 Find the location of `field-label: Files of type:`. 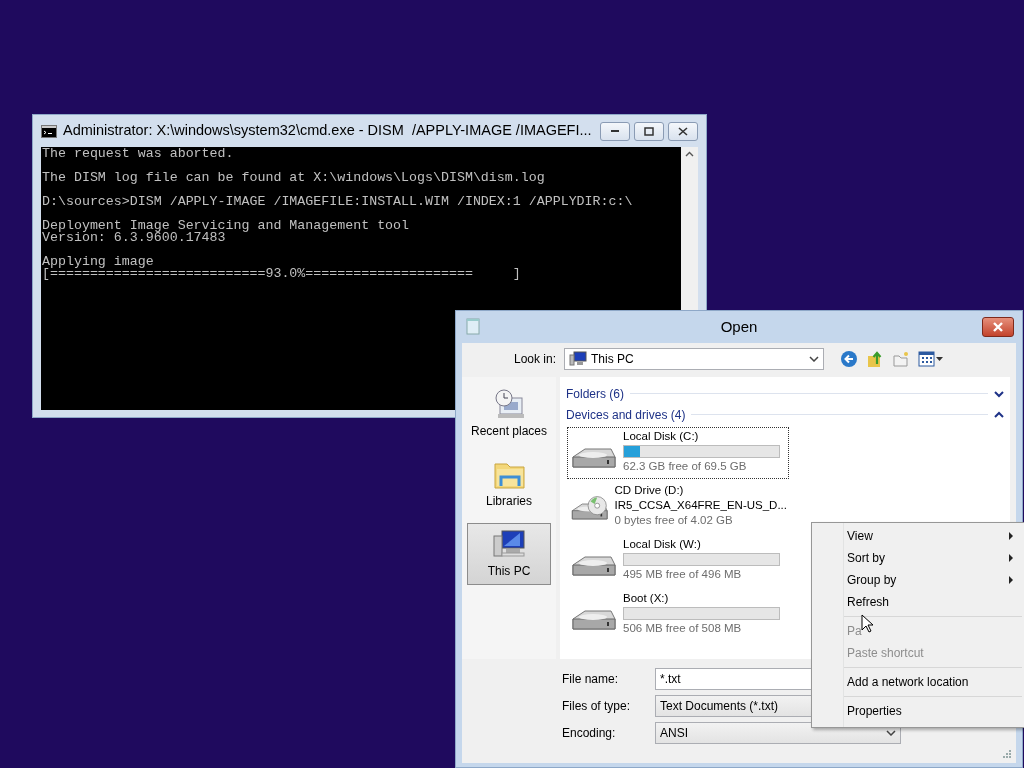

field-label: Files of type: is located at coordinates (597, 706).